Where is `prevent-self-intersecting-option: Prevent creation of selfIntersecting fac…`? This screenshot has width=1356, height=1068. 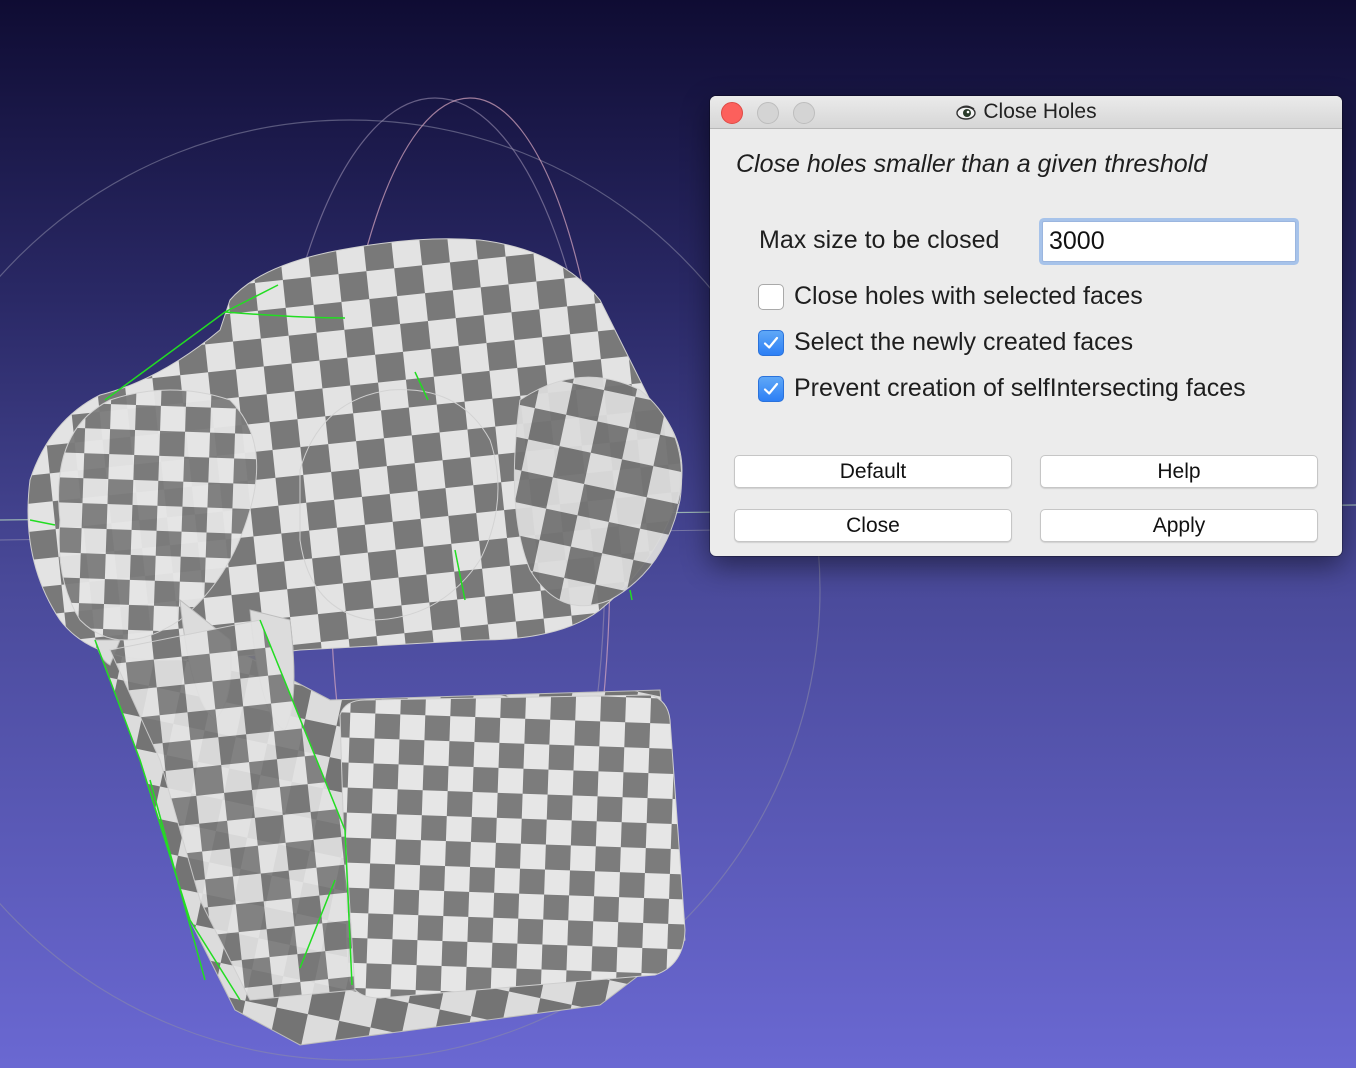 prevent-self-intersecting-option: Prevent creation of selfIntersecting fac… is located at coordinates (1002, 388).